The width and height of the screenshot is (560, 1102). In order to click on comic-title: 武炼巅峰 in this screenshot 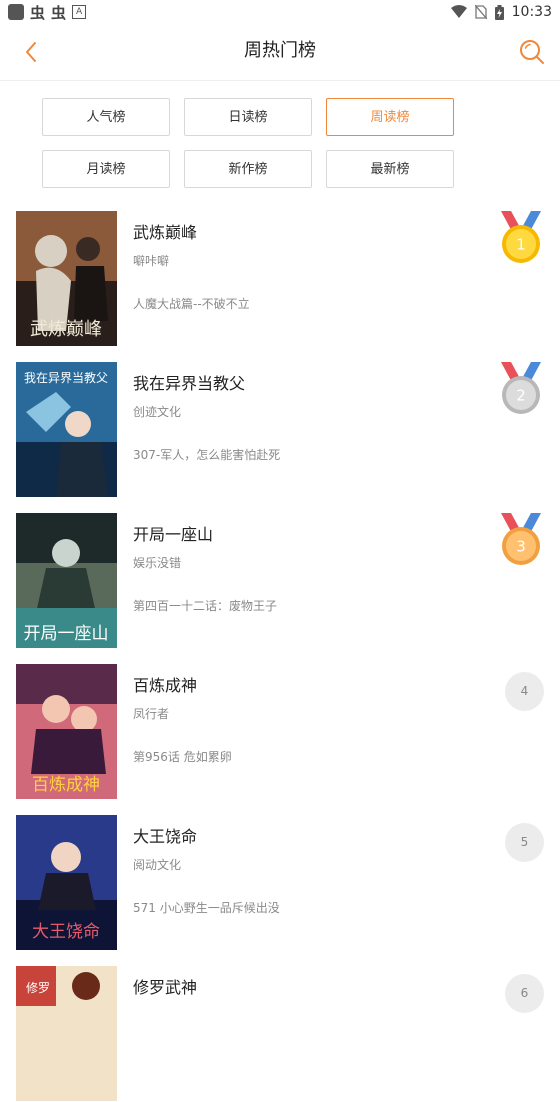, I will do `click(165, 232)`.